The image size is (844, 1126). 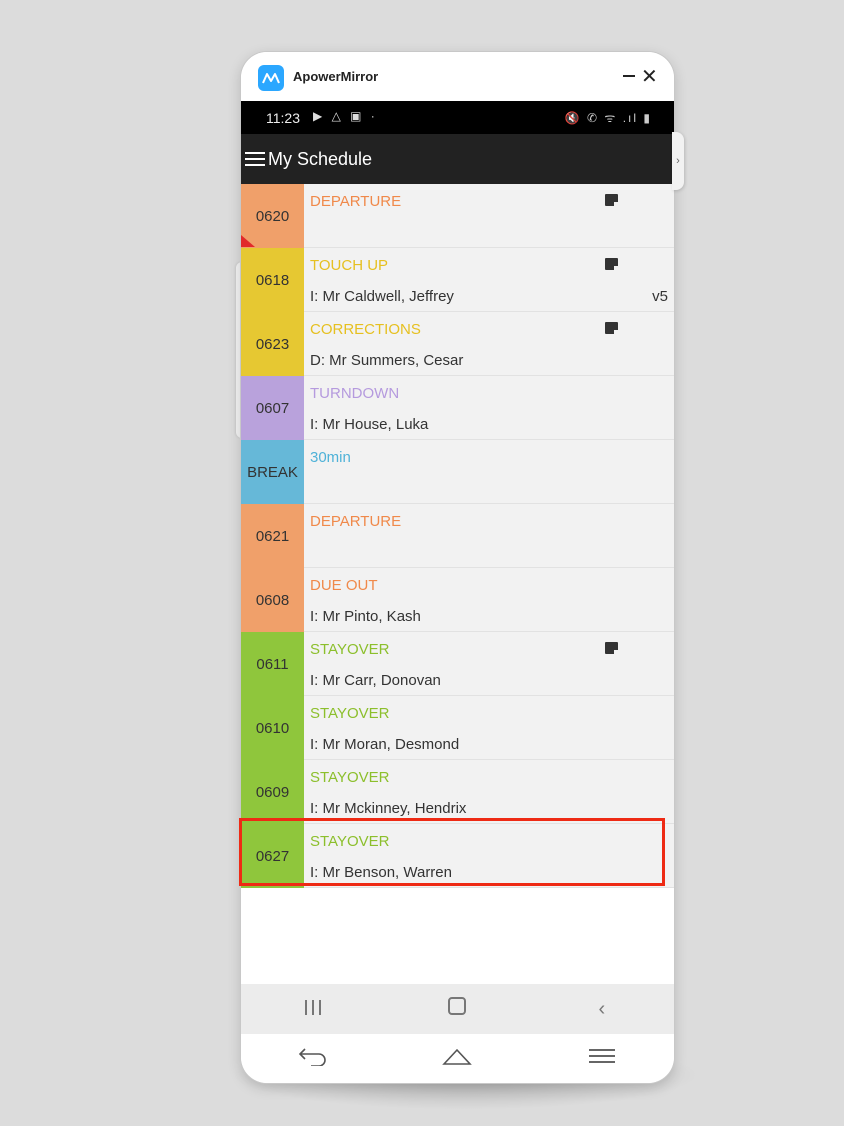 I want to click on room-number: BREAK, so click(x=272, y=472).